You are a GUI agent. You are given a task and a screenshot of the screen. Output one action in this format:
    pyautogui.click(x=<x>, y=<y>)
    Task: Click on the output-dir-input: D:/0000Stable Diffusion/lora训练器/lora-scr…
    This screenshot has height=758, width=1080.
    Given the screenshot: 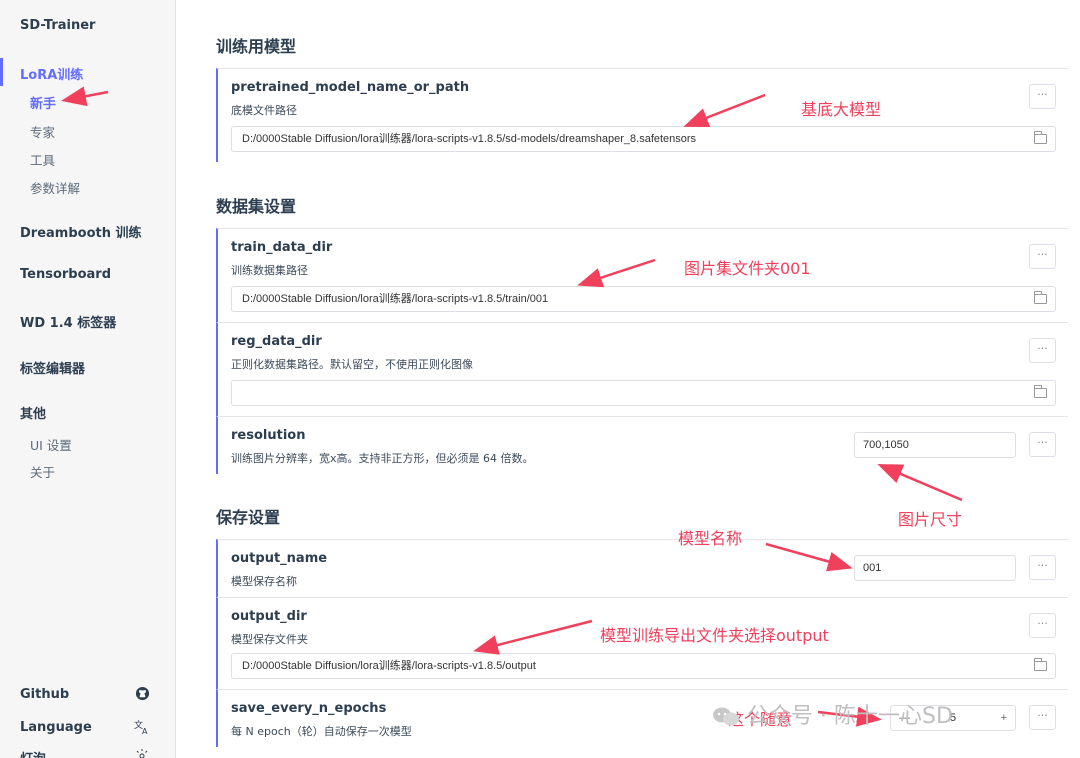 What is the action you would take?
    pyautogui.click(x=643, y=666)
    